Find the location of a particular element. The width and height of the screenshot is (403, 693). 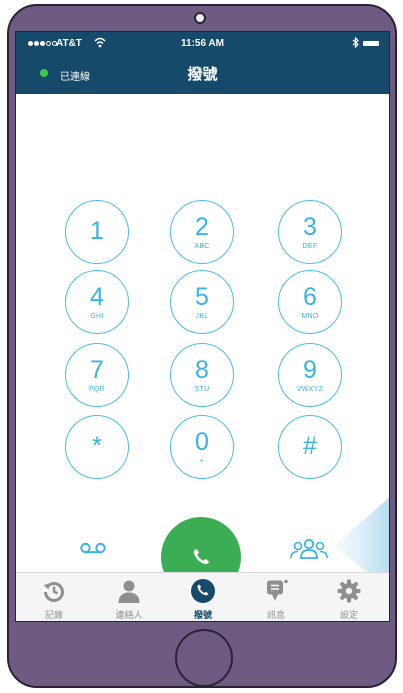

key-7: 7 PQR is located at coordinates (97, 375).